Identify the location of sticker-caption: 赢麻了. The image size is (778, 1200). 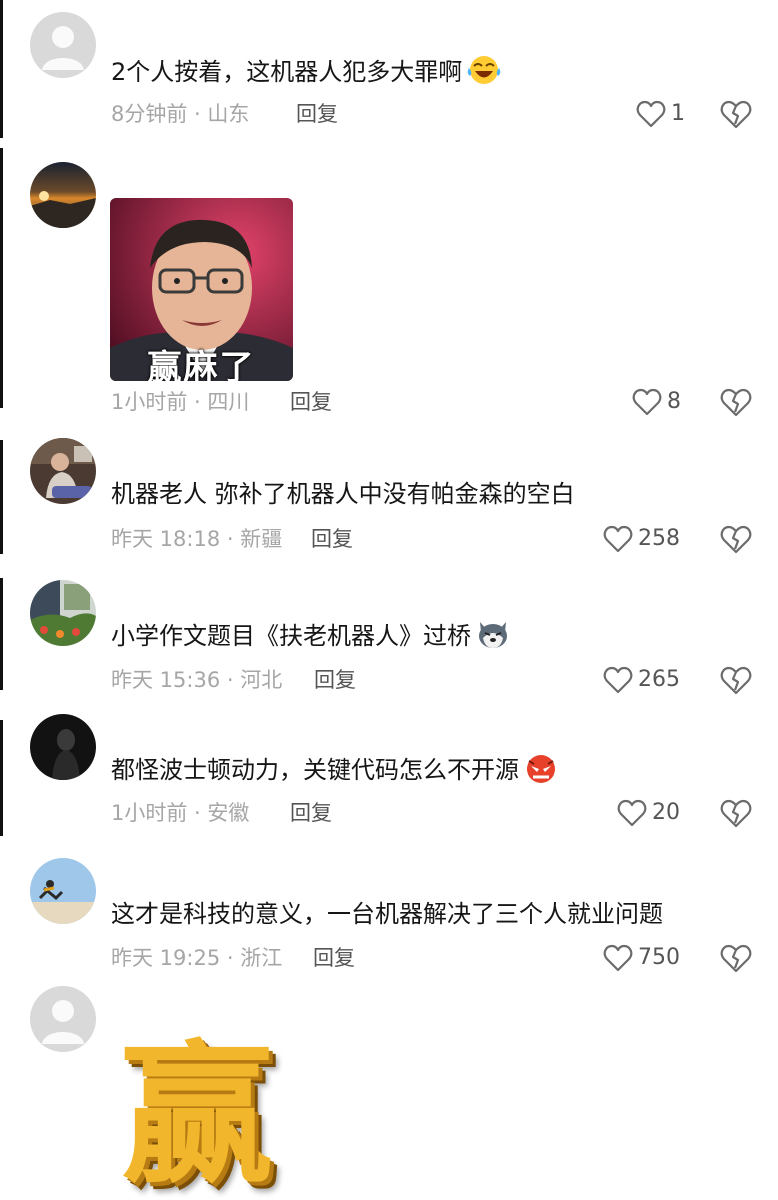
(201, 364).